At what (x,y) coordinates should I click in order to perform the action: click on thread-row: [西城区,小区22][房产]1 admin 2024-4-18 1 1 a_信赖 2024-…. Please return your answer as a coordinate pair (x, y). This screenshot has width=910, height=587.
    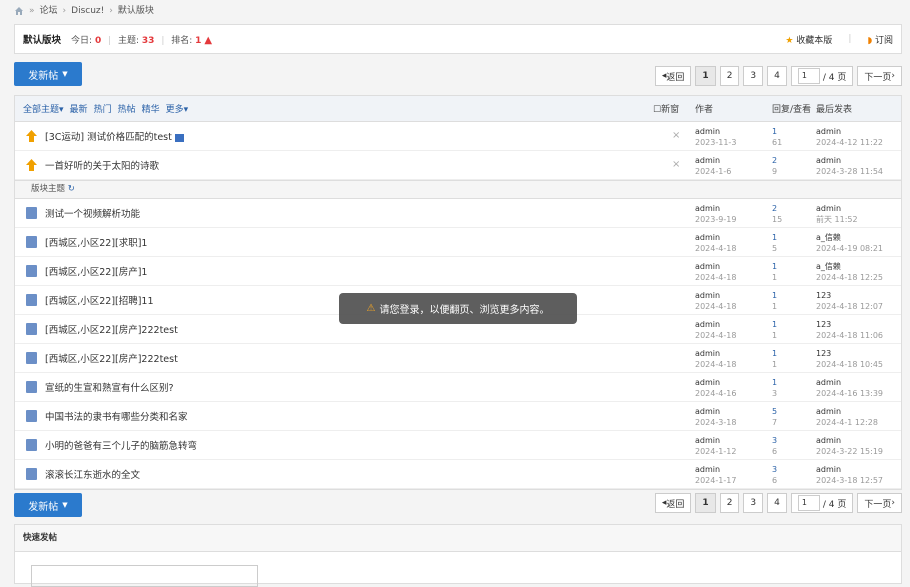
    Looking at the image, I should click on (458, 271).